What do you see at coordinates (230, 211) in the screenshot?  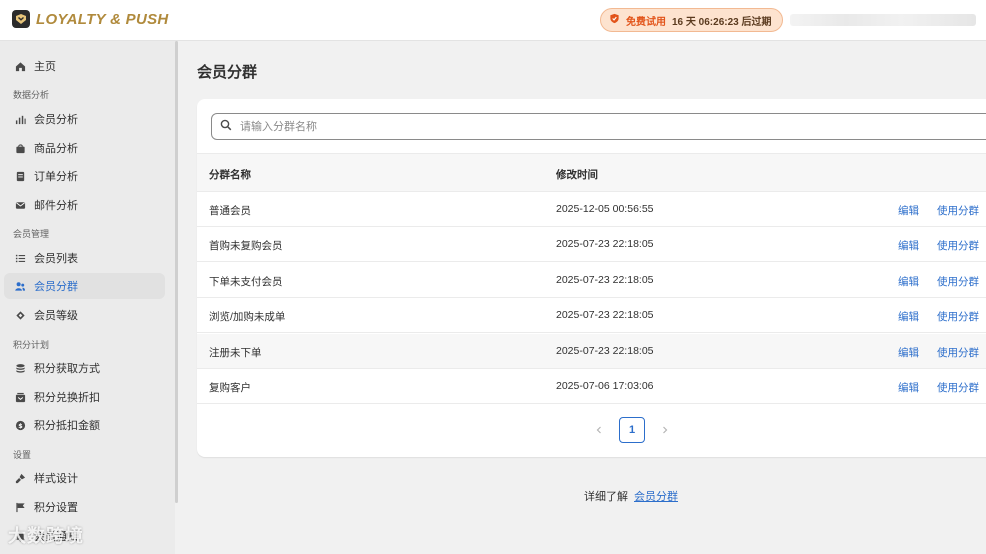 I see `segment-name: 普通会员` at bounding box center [230, 211].